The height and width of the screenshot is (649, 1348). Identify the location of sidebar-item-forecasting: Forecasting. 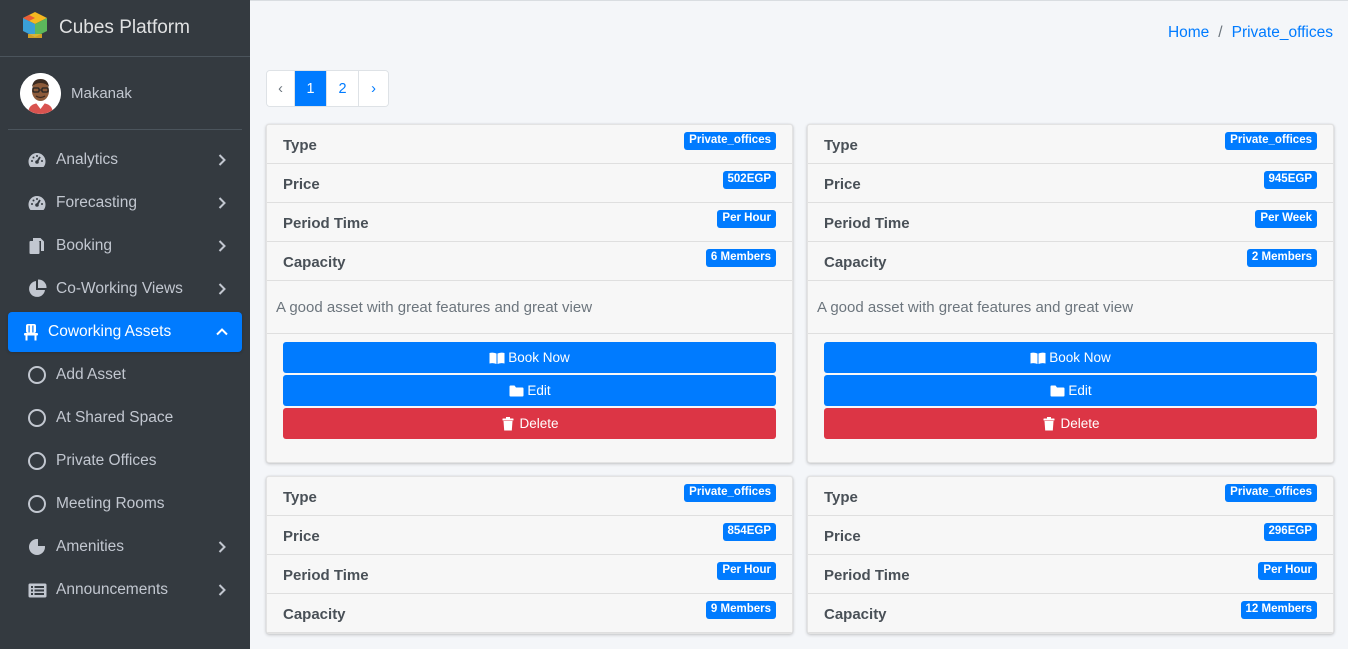
(125, 203).